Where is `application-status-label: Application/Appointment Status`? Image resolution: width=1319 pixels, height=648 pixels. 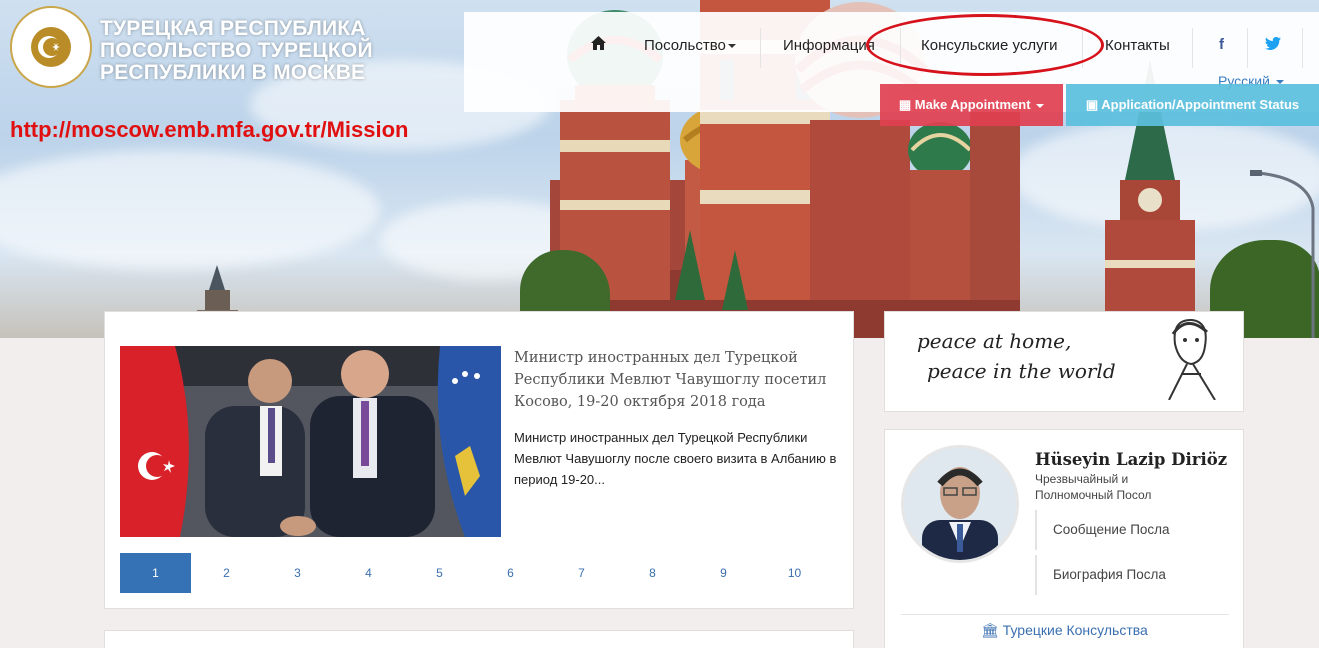 application-status-label: Application/Appointment Status is located at coordinates (1200, 104).